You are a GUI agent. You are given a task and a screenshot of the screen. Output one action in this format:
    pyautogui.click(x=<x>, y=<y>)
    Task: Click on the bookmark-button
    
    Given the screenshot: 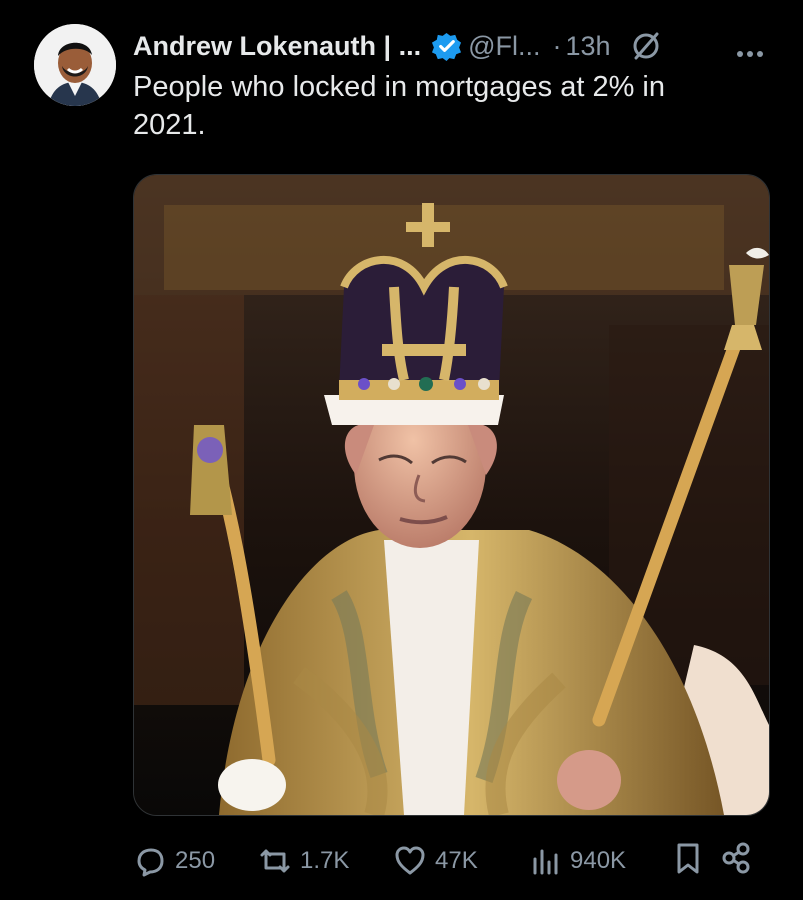 What is the action you would take?
    pyautogui.click(x=688, y=861)
    